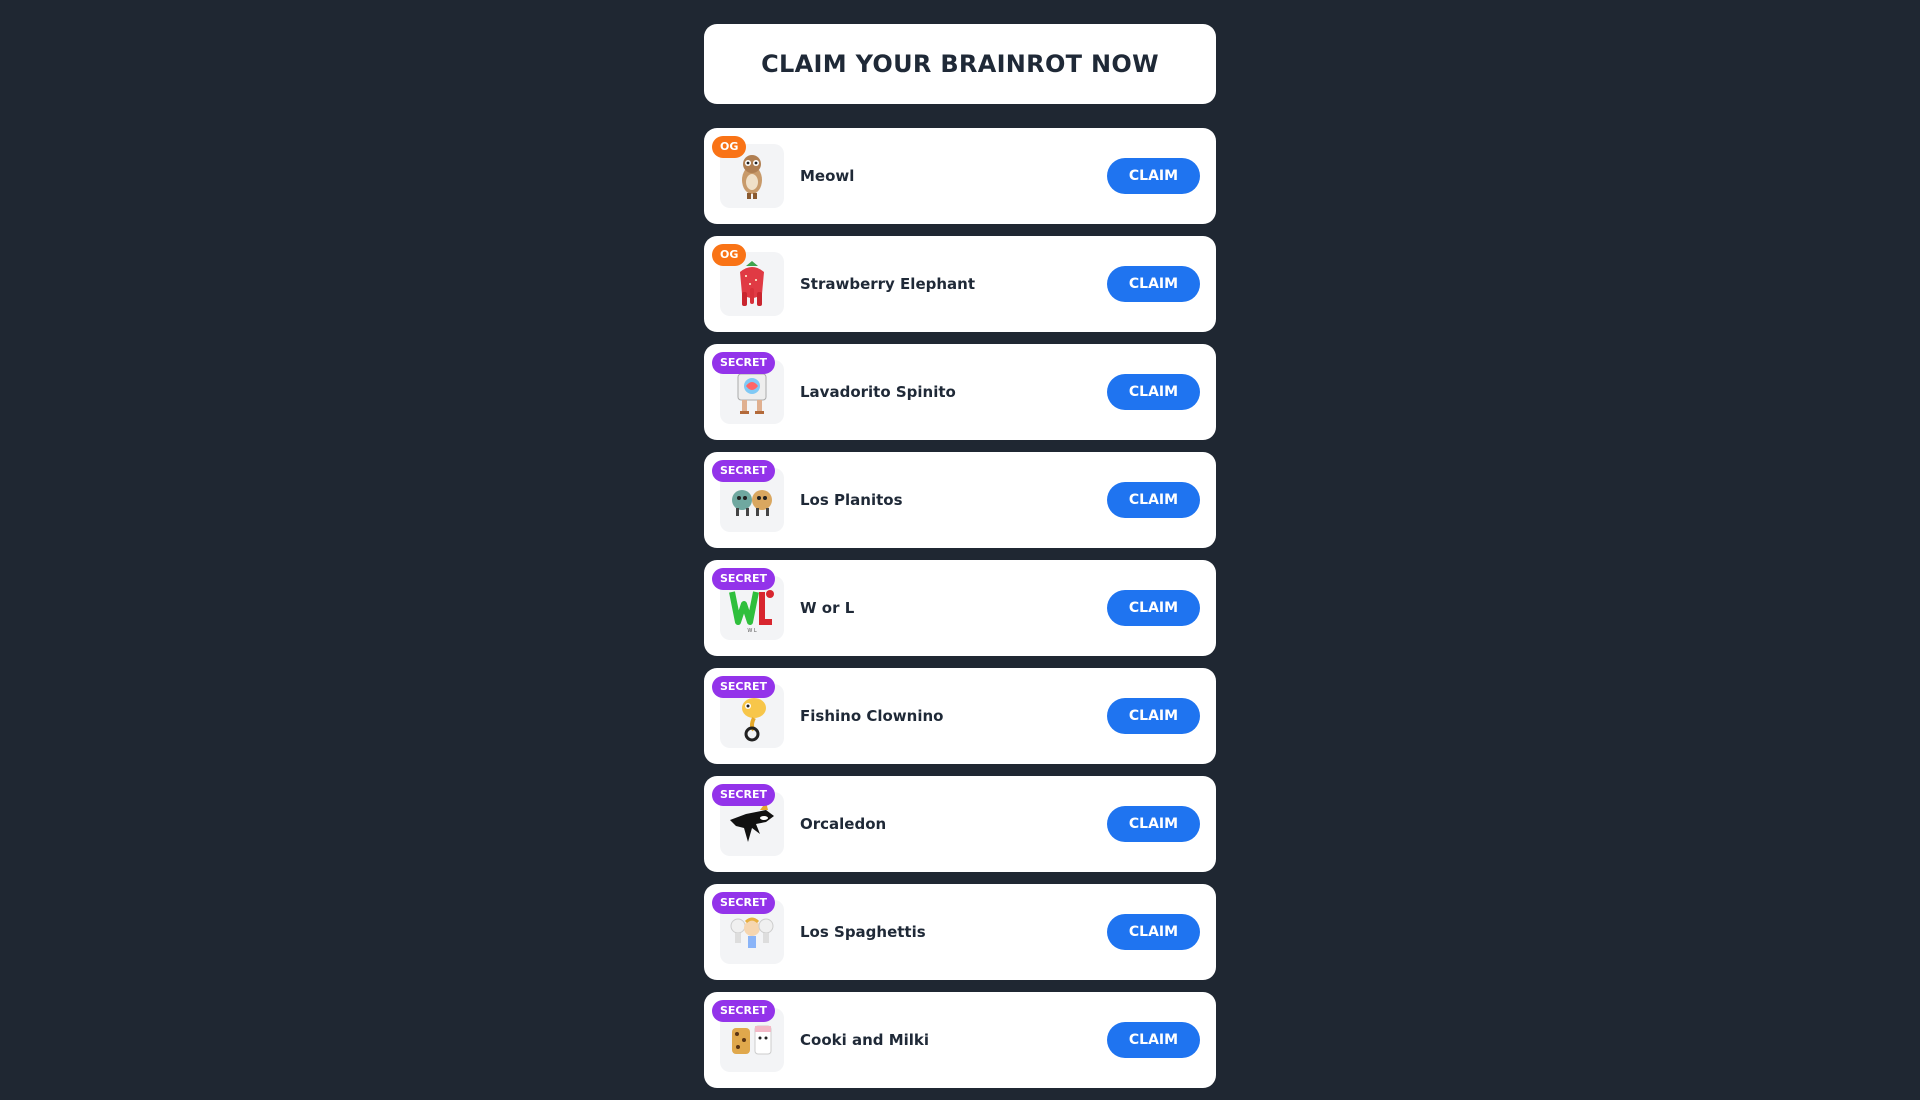  I want to click on item-card: SECRET Lavadorito Spinito CLAIM, so click(960, 392).